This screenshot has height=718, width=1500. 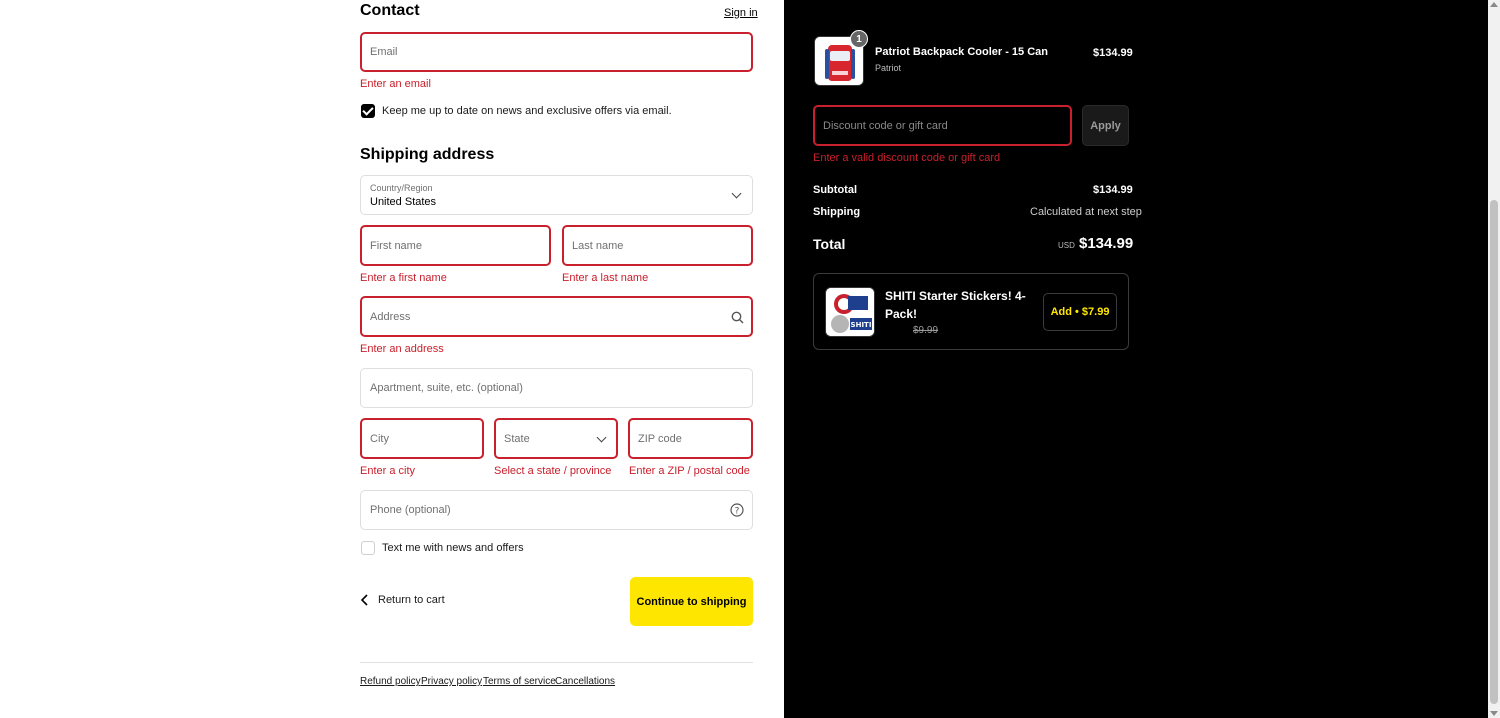 What do you see at coordinates (556, 438) in the screenshot?
I see `state-select: State` at bounding box center [556, 438].